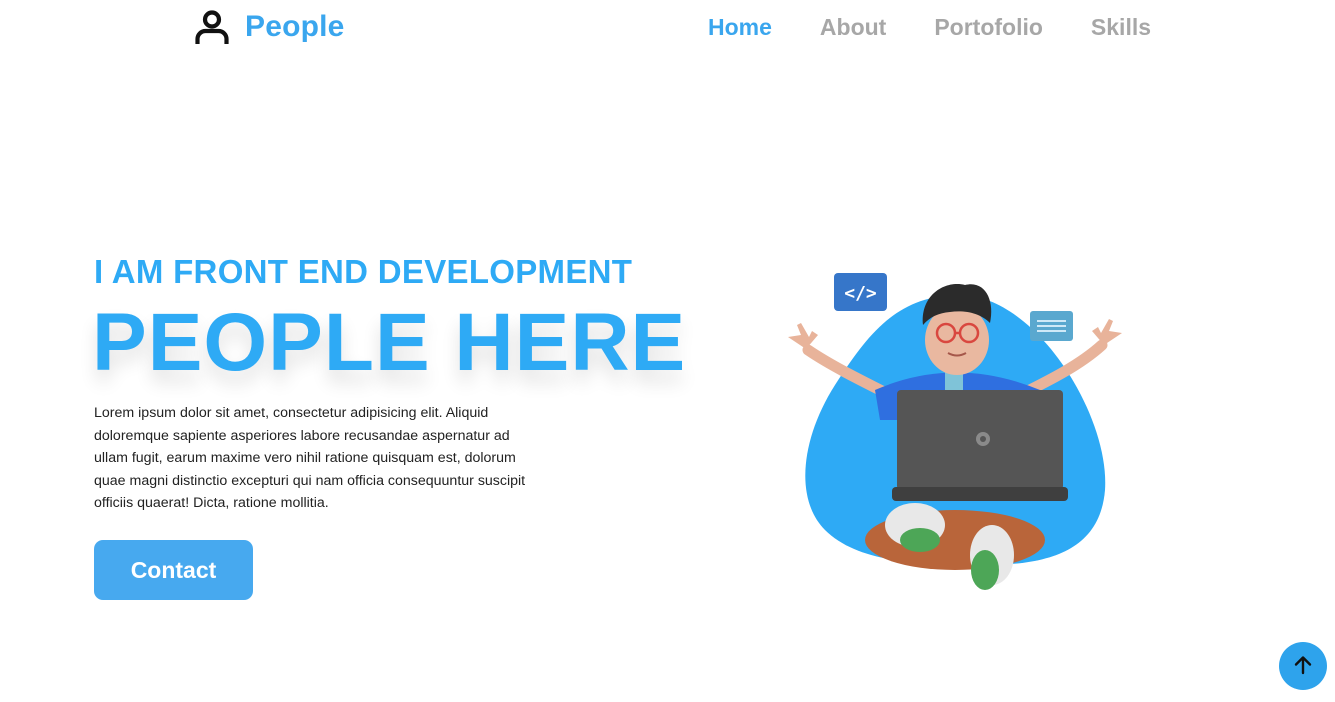 The image size is (1335, 702). I want to click on logo-link: People, so click(269, 27).